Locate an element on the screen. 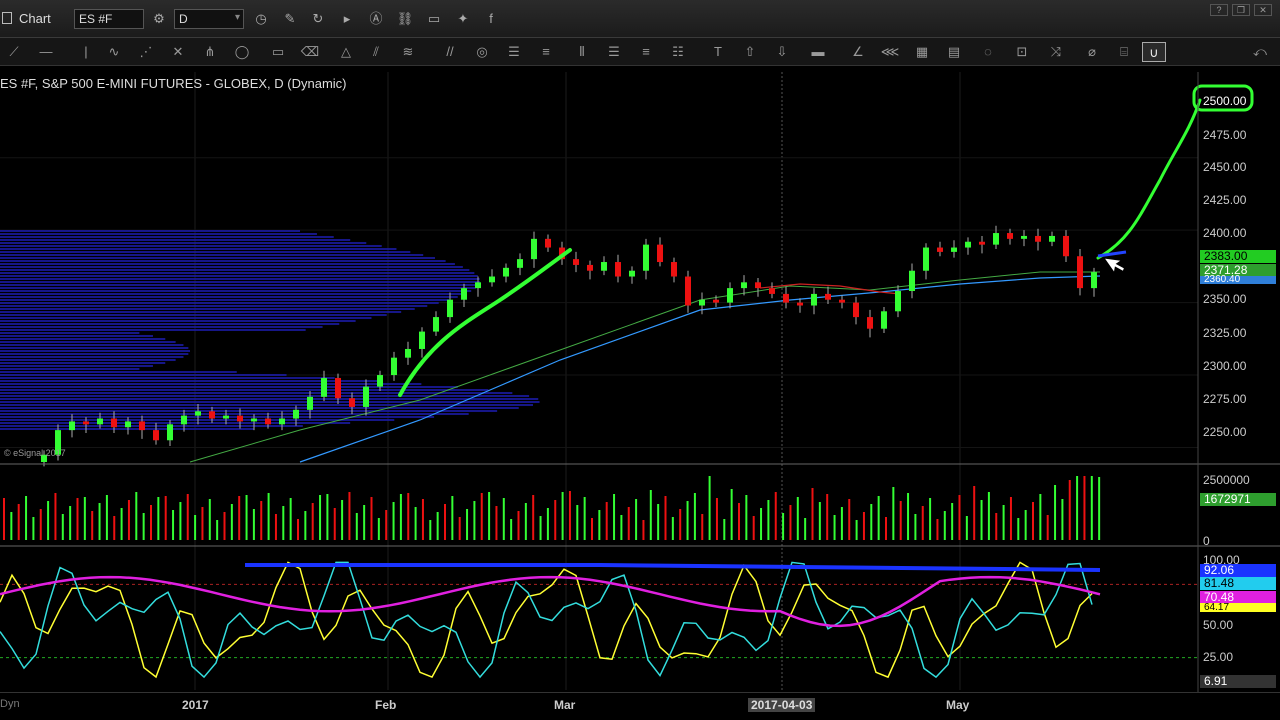  link-icon: ⛓ is located at coordinates (405, 19).